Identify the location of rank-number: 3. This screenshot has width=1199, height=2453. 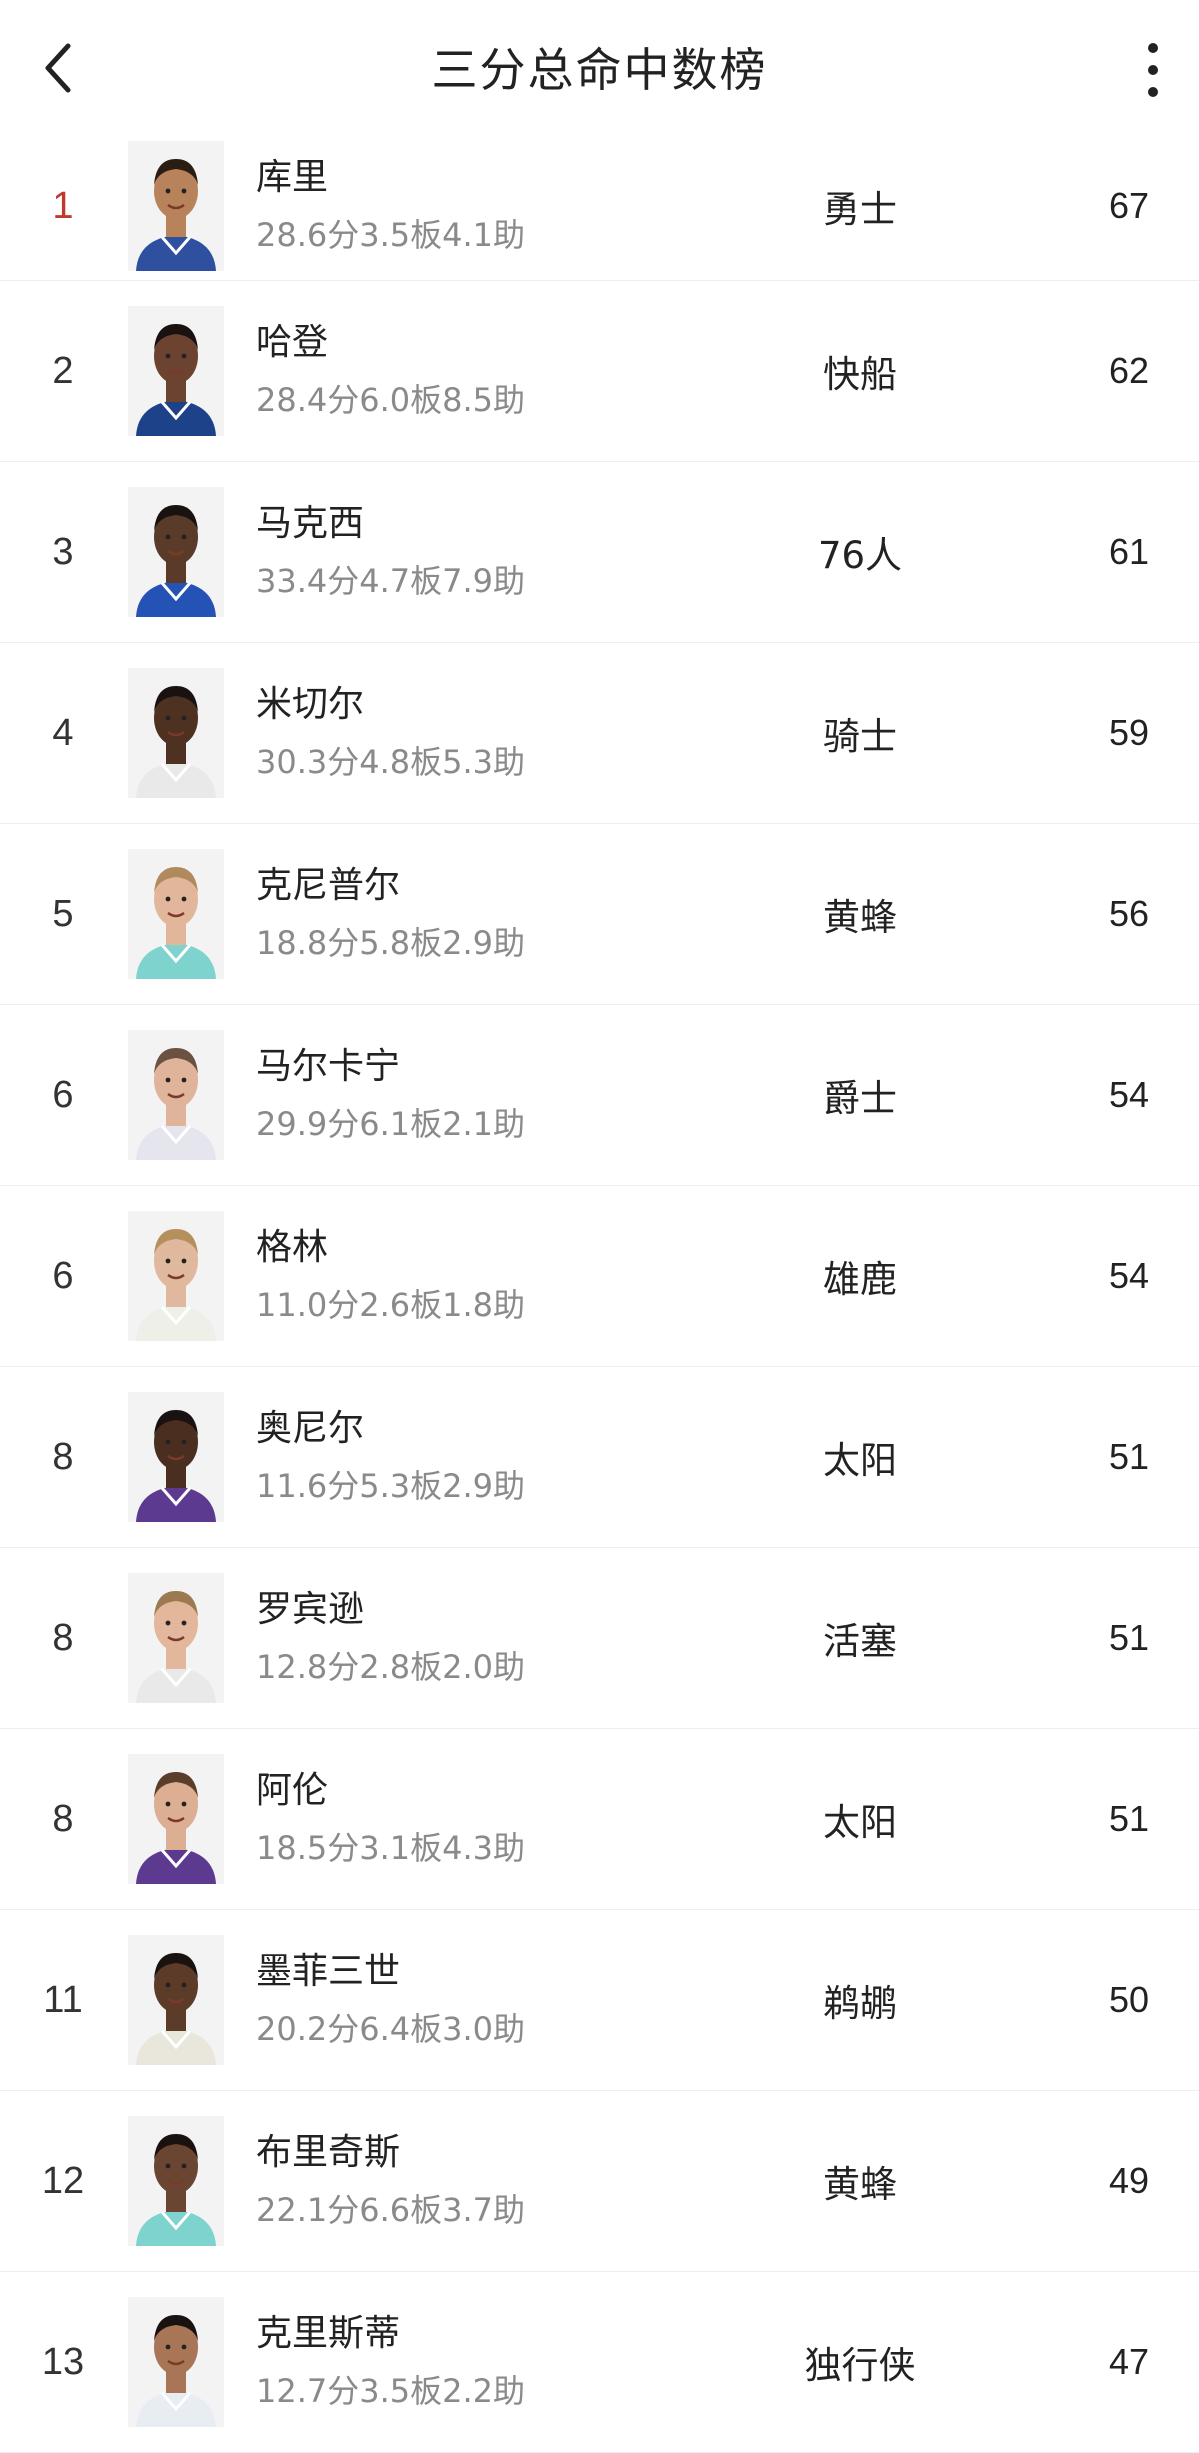
(63, 551).